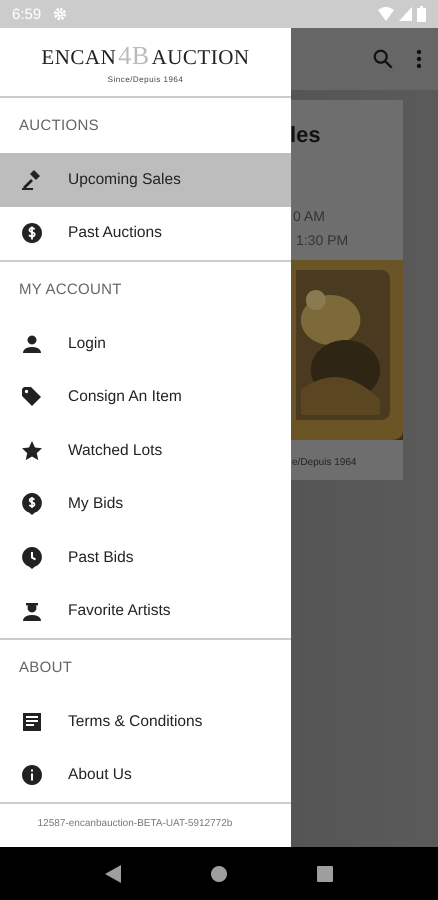  I want to click on menu-item: Terms & Conditions, so click(145, 721).